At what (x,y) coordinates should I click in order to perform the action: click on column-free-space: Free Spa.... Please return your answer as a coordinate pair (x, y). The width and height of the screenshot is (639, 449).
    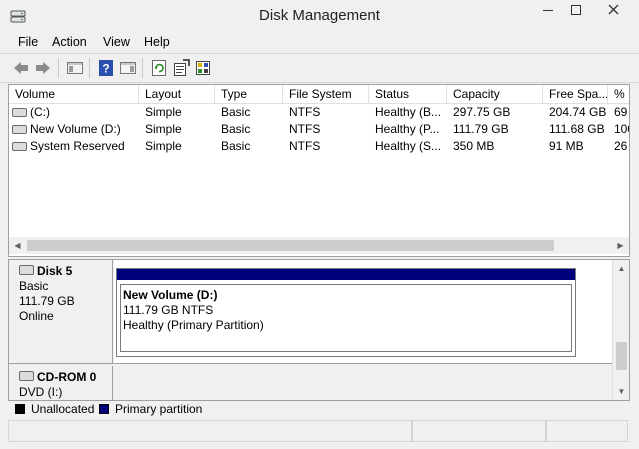
    Looking at the image, I should click on (575, 94).